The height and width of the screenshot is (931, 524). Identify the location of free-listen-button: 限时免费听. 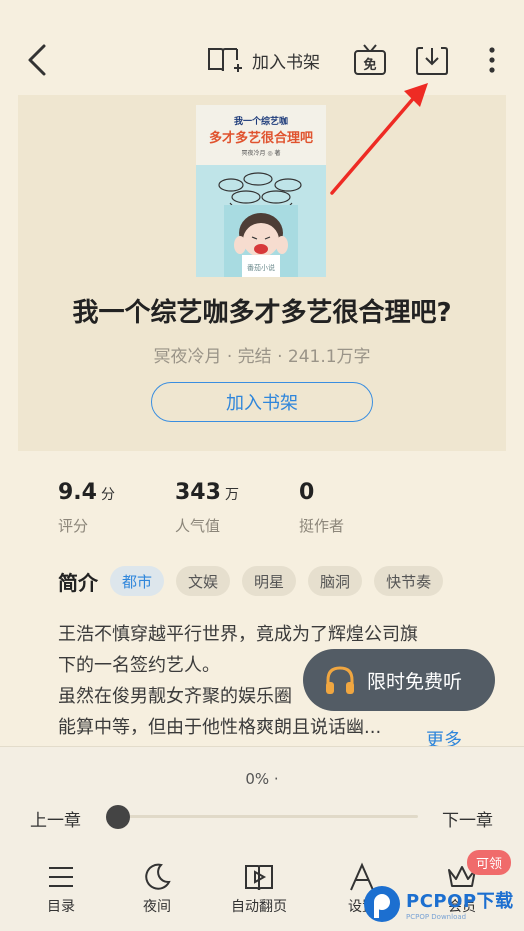
(399, 680).